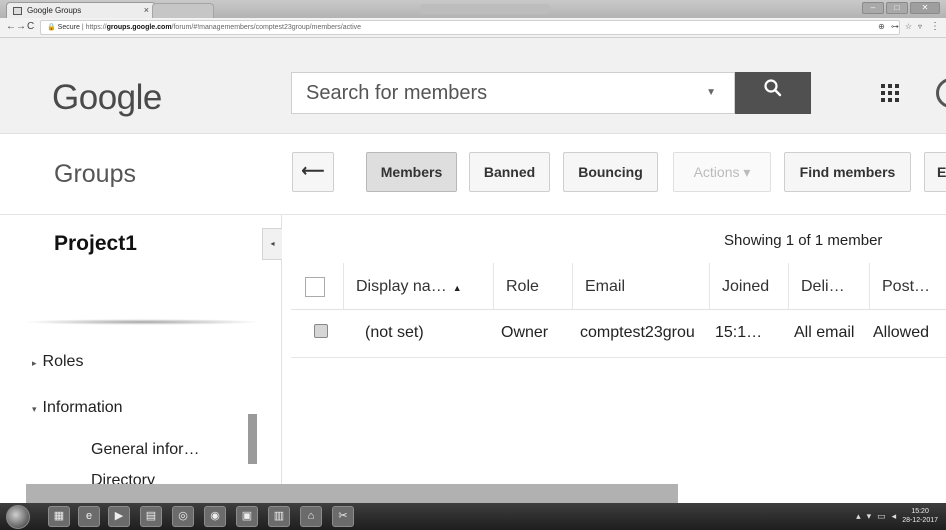 This screenshot has width=946, height=530. I want to click on tab-close-icon: ×, so click(146, 10).